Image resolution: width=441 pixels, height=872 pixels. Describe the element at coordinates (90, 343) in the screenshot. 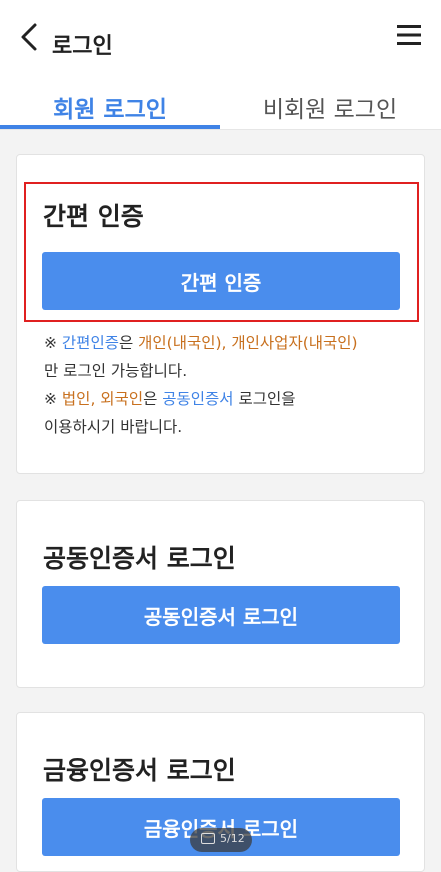

I see `notice-simple-auth: 간편인증` at that location.